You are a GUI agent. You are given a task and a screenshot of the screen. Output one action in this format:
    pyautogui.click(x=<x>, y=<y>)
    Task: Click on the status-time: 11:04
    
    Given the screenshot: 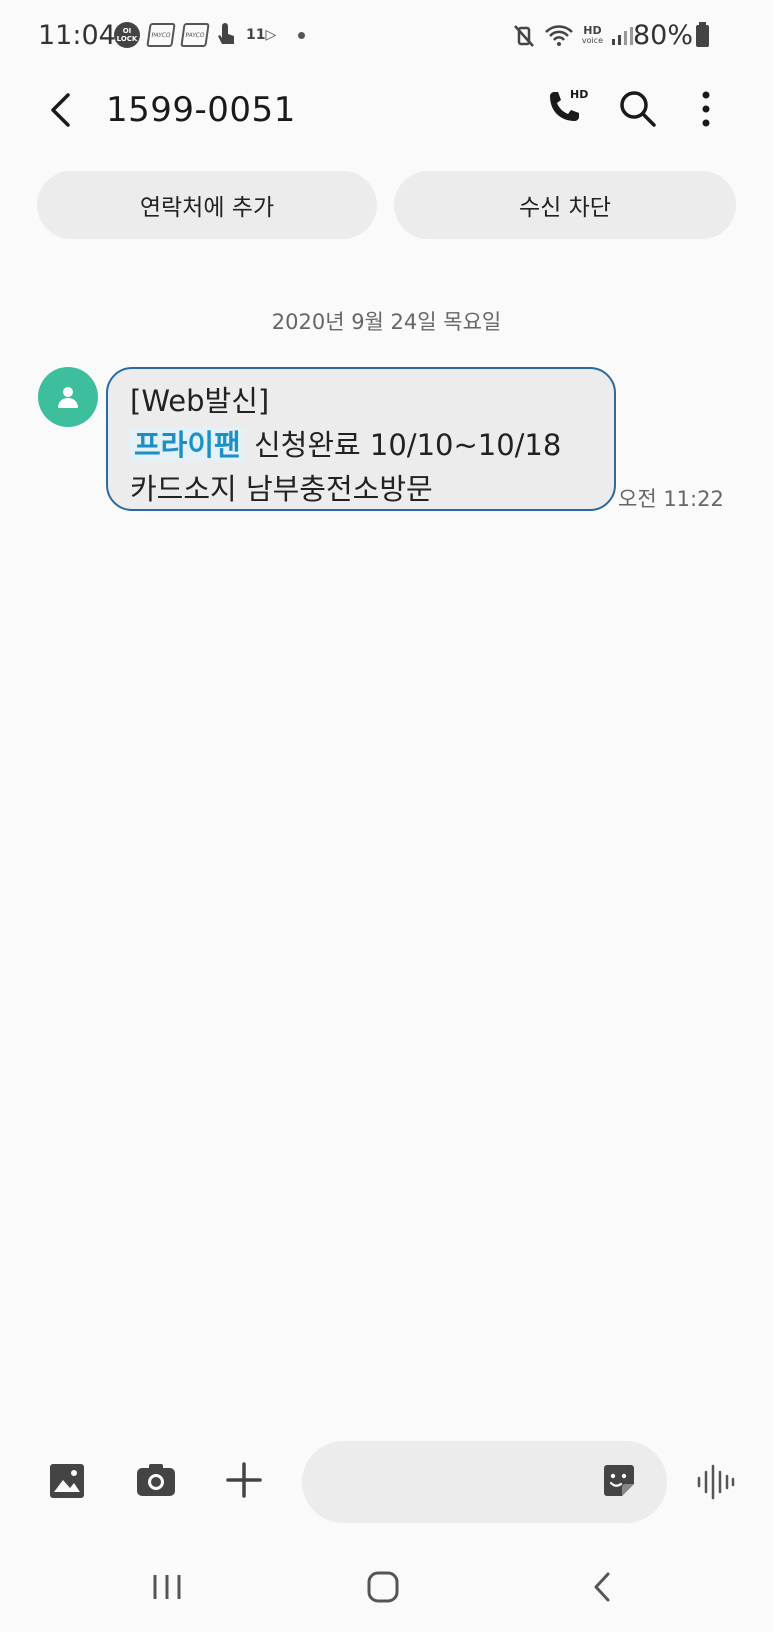 What is the action you would take?
    pyautogui.click(x=77, y=35)
    